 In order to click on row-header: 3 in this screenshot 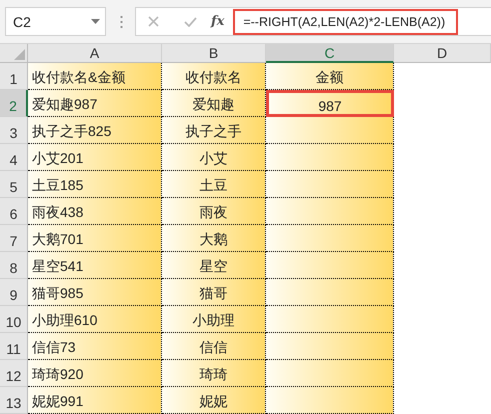, I will do `click(14, 130)`.